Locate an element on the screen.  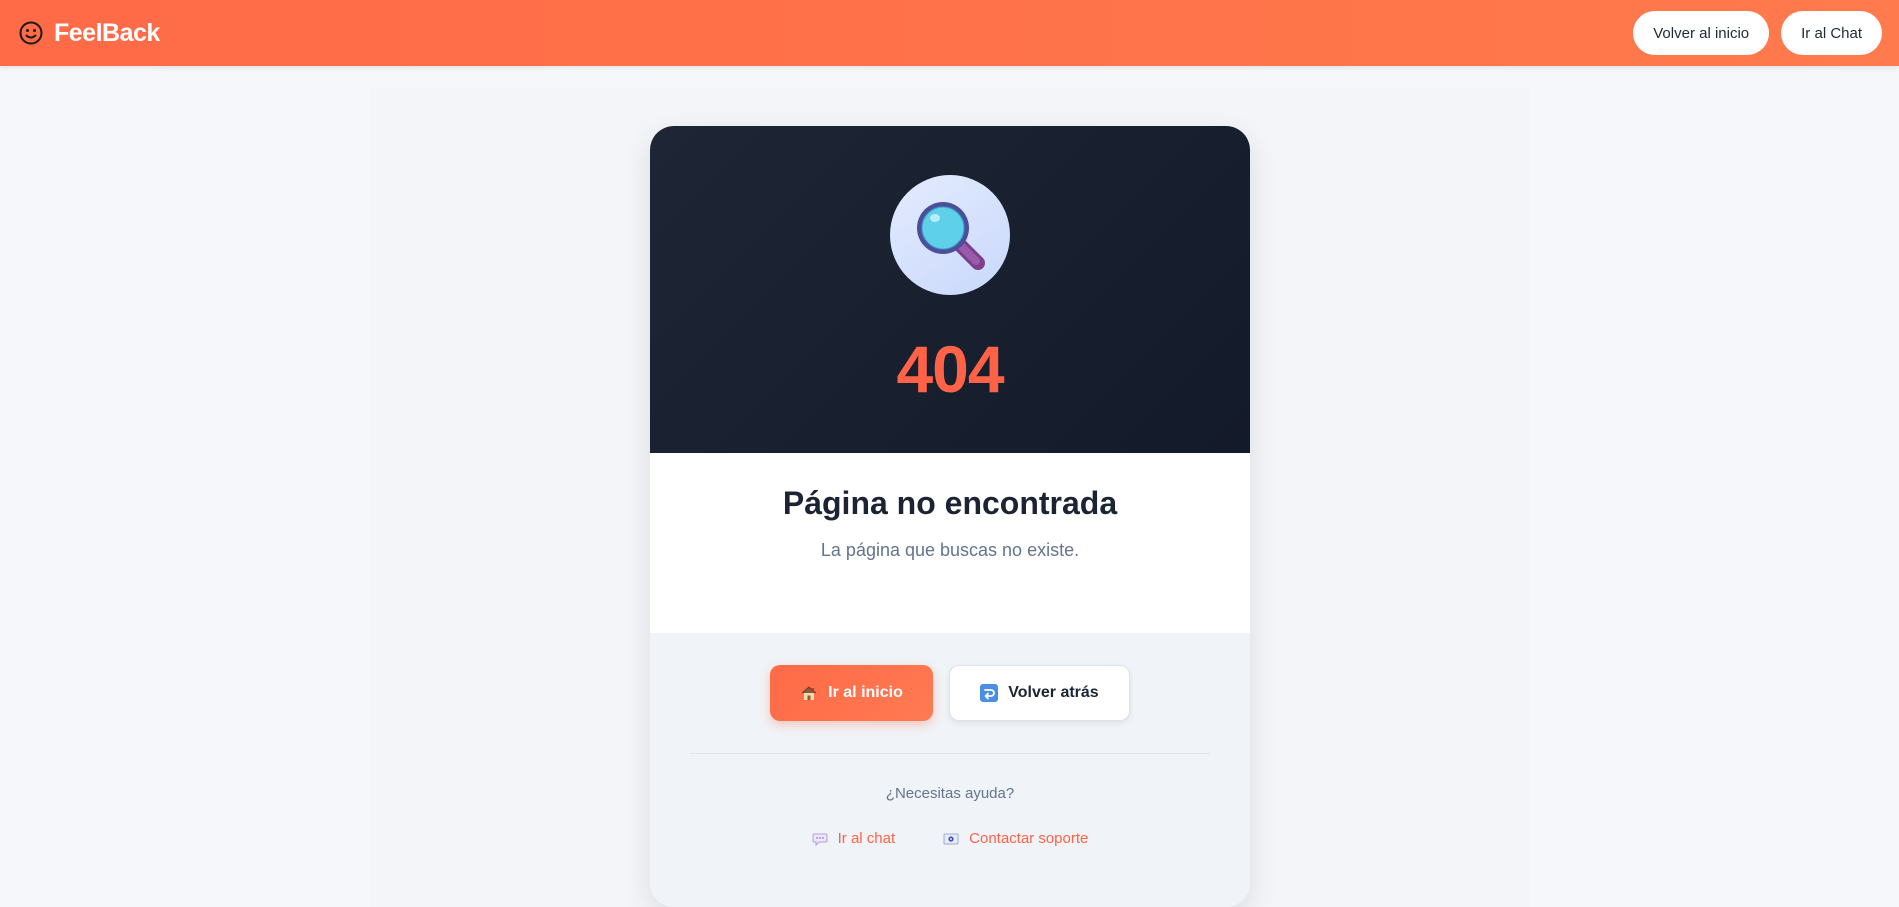
page-title: Página no encontrada is located at coordinates (950, 503).